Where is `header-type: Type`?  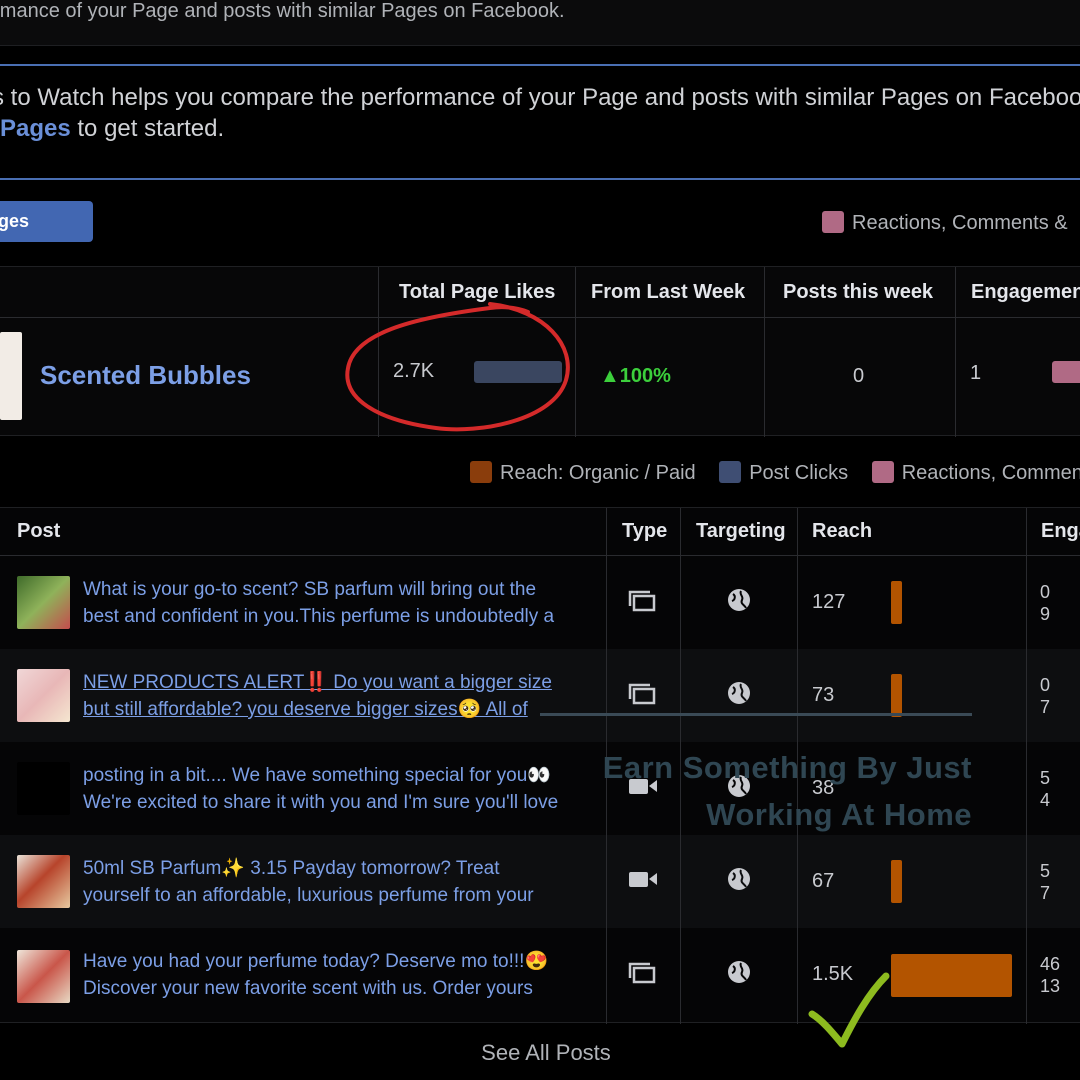
header-type: Type is located at coordinates (644, 531).